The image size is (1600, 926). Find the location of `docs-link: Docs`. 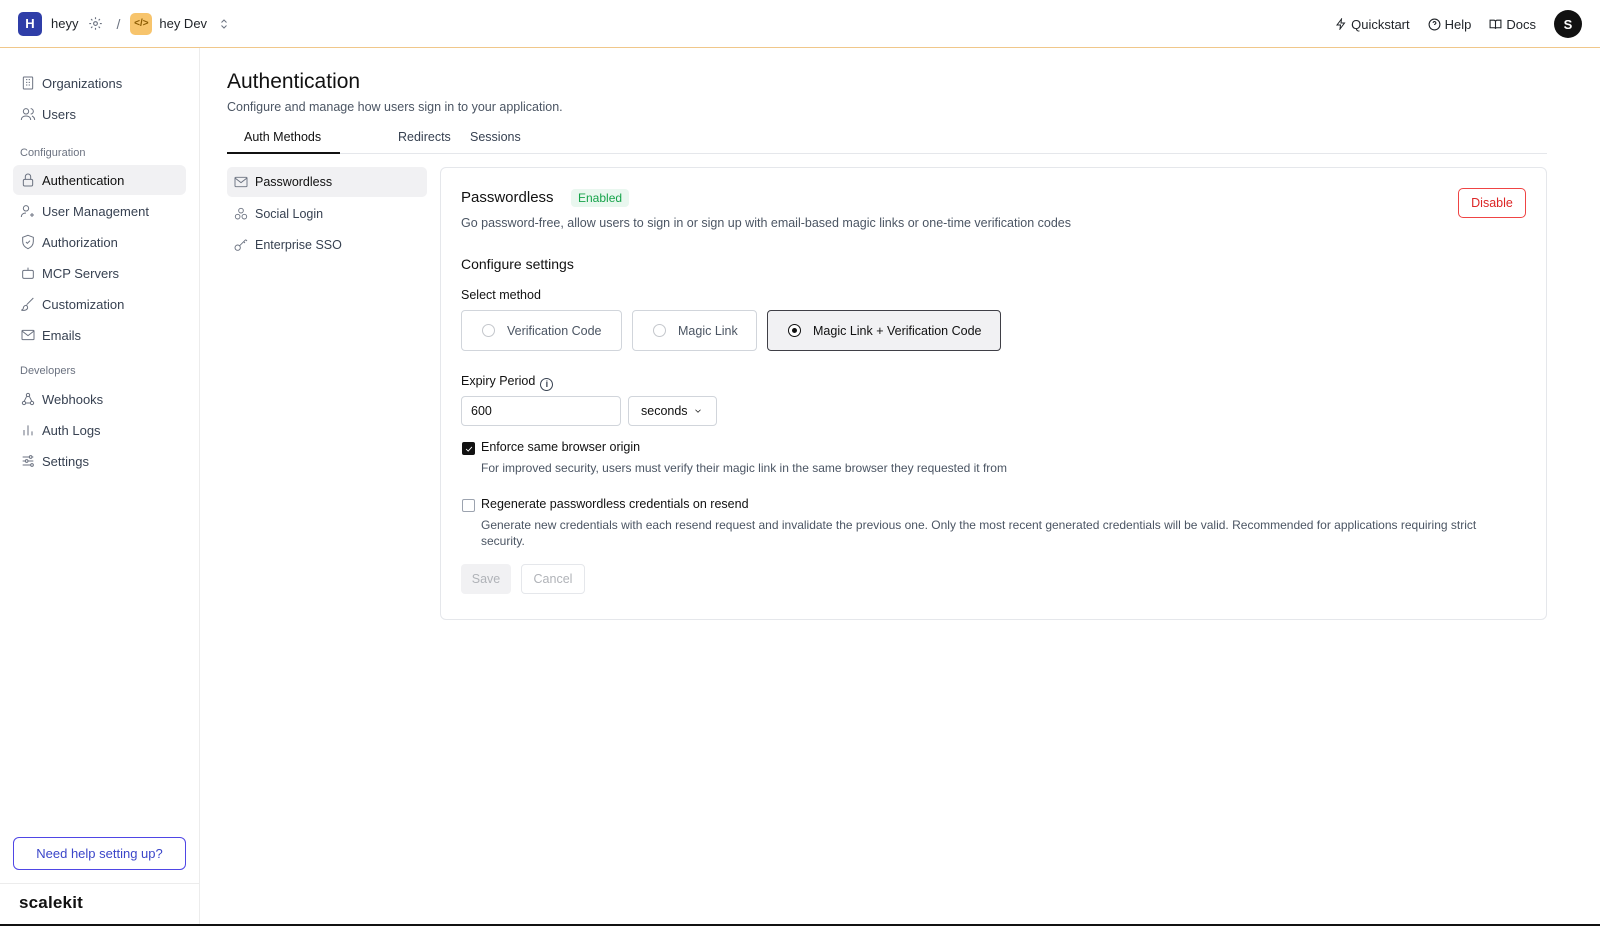

docs-link: Docs is located at coordinates (1512, 24).